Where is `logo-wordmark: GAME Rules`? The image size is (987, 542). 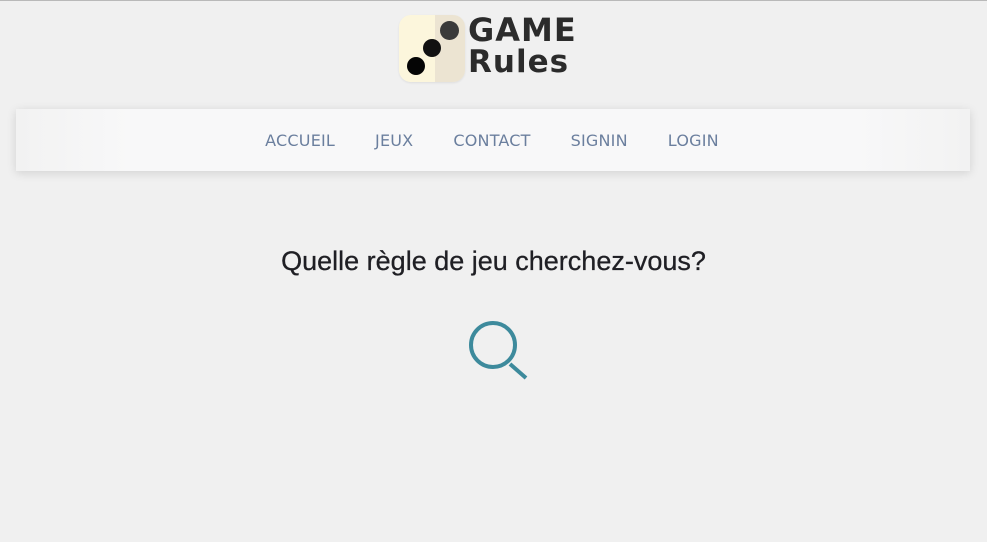 logo-wordmark: GAME Rules is located at coordinates (522, 46).